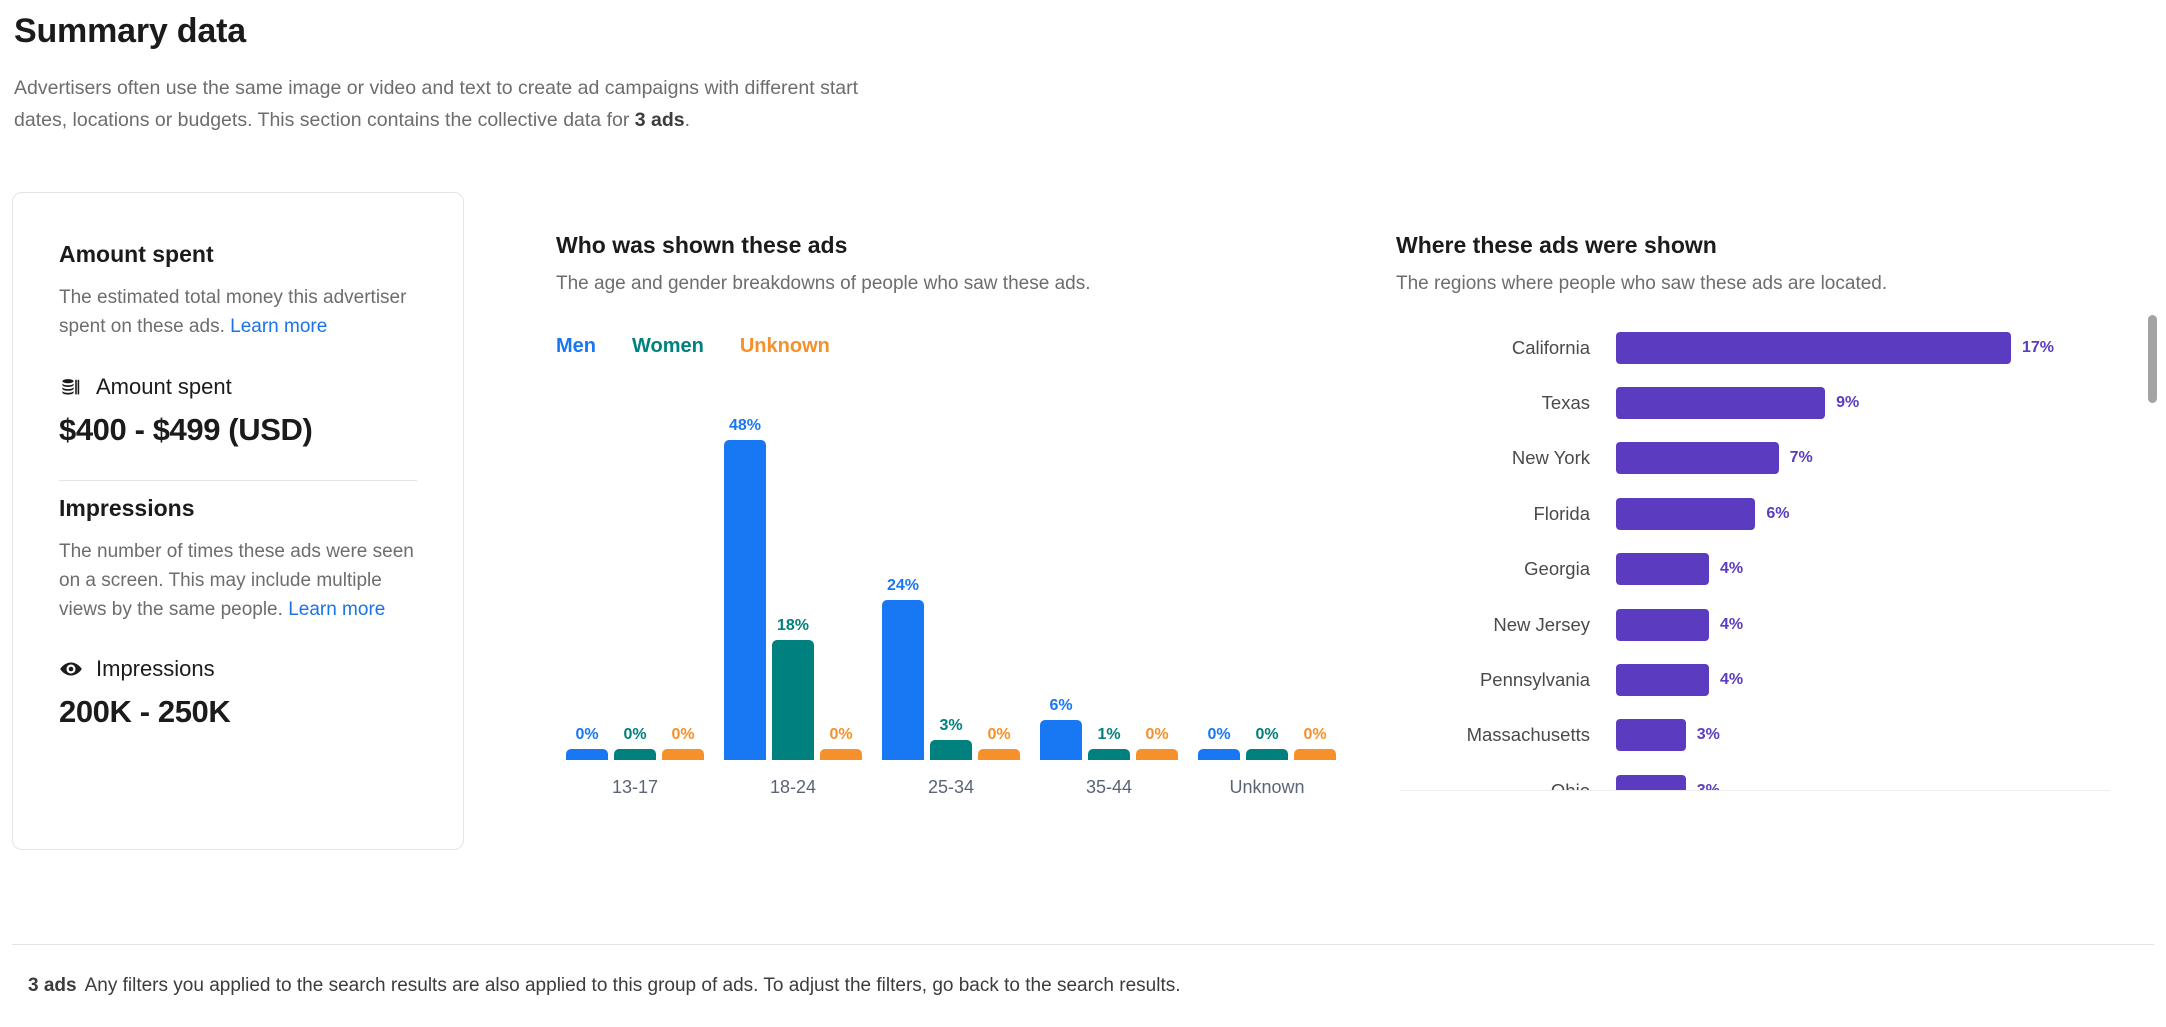  Describe the element at coordinates (1801, 458) in the screenshot. I see `region-percent: 7%` at that location.